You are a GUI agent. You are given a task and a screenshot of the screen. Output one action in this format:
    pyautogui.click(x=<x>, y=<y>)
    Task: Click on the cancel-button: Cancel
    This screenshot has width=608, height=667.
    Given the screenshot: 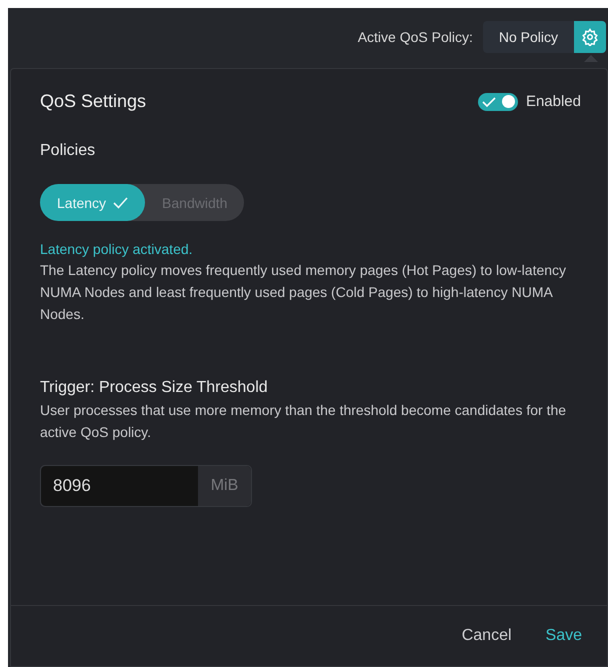 What is the action you would take?
    pyautogui.click(x=487, y=636)
    